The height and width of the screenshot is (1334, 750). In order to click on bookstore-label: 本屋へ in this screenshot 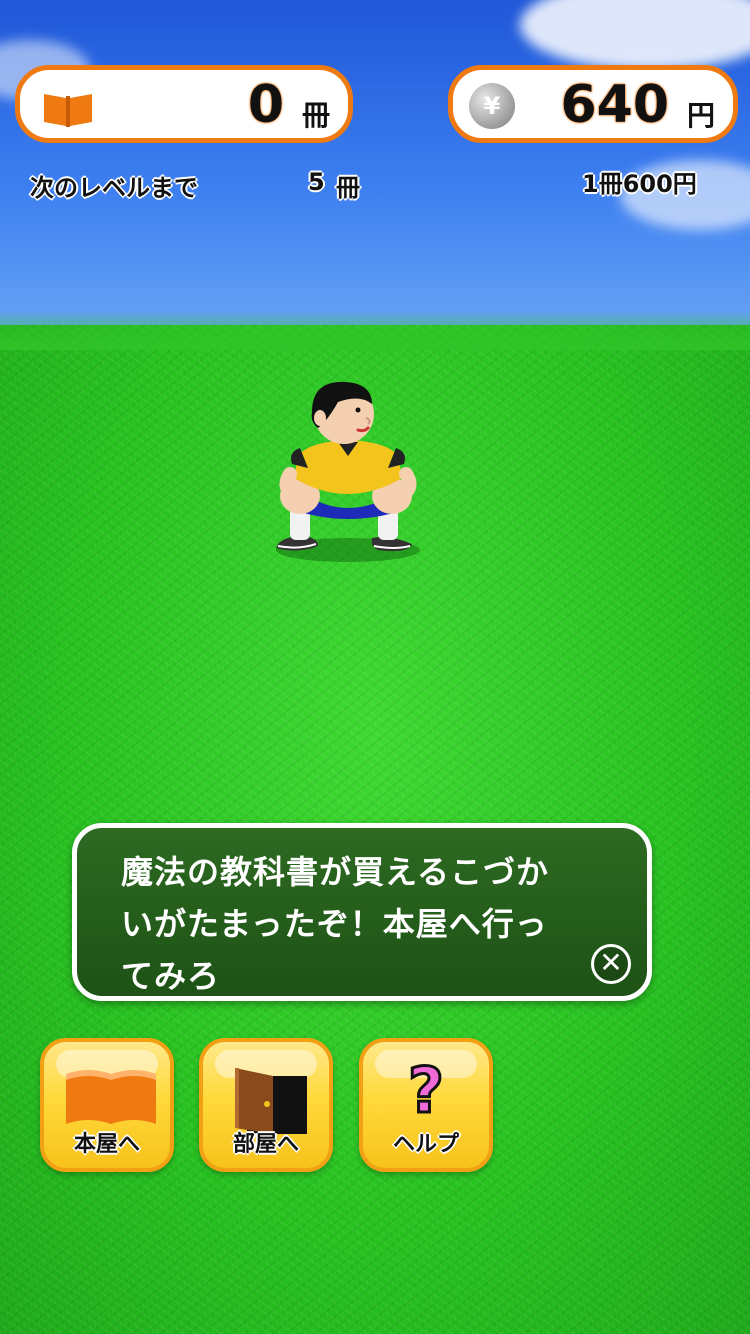, I will do `click(106, 1144)`.